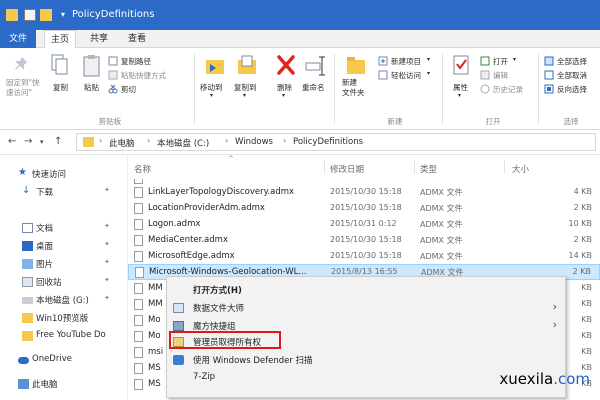  Describe the element at coordinates (328, 142) in the screenshot. I see `breadcrumb-policydefinitions: PolicyDefinitions` at that location.